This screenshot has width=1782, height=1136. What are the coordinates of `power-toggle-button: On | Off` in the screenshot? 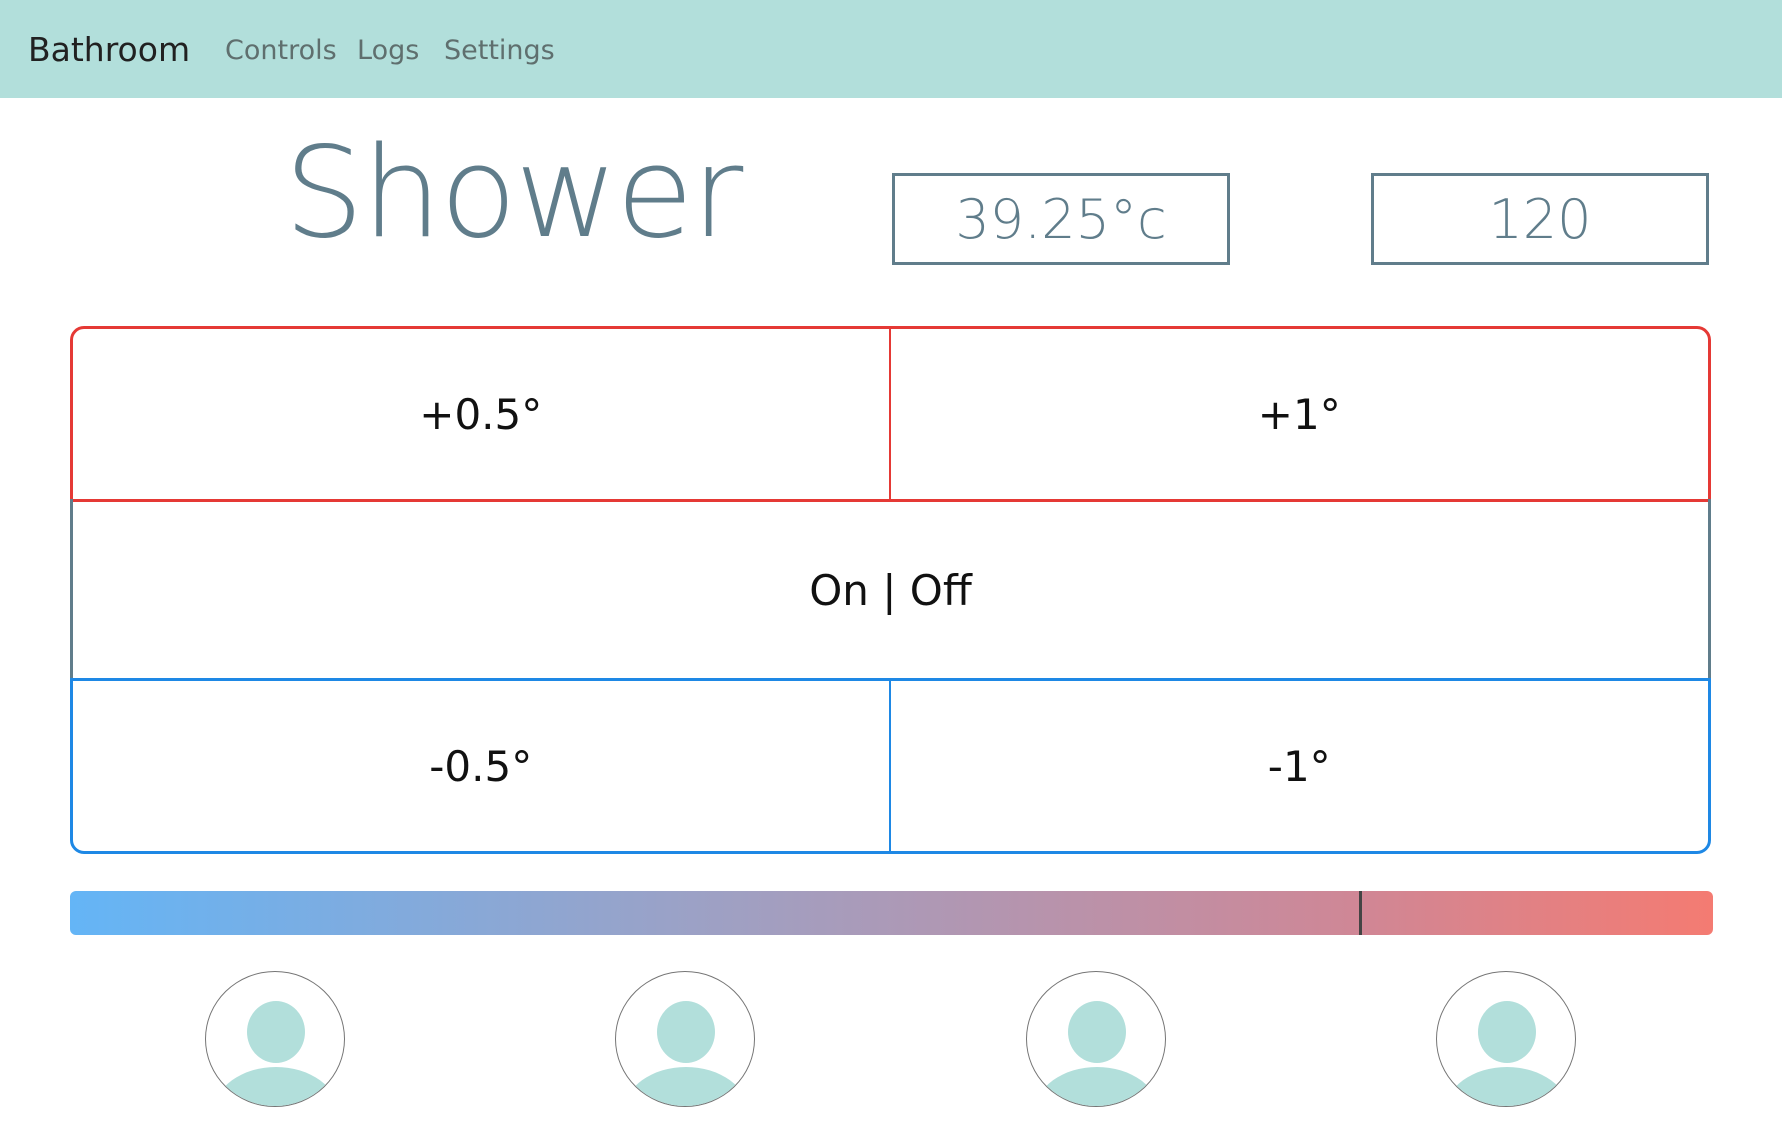 It's located at (890, 590).